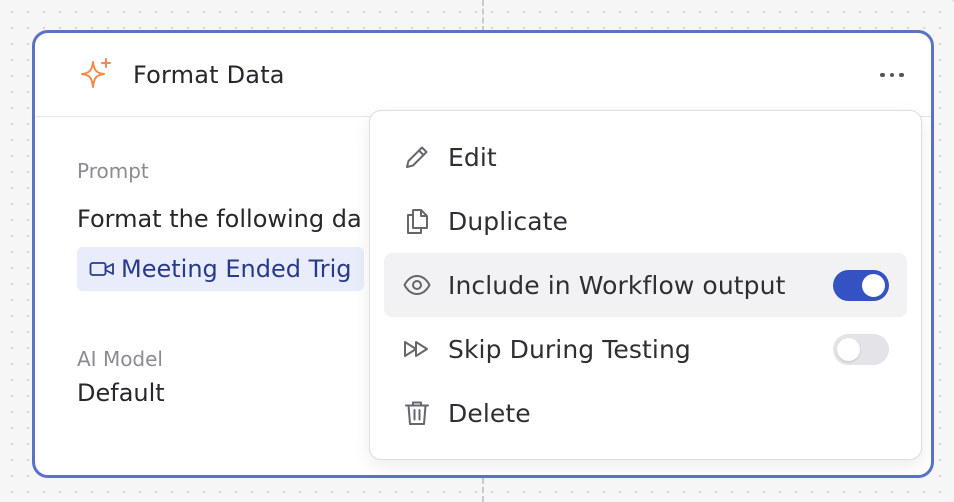 The width and height of the screenshot is (954, 502). I want to click on variable-chip-label: Meeting Ended Trig, so click(236, 269).